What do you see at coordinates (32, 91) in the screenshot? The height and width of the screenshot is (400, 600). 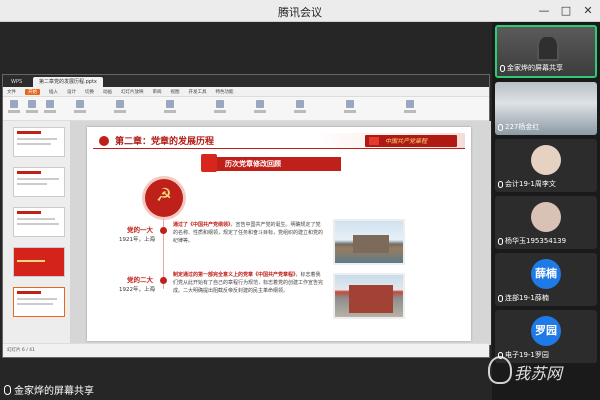 I see `ppt-menu-home: 开始` at bounding box center [32, 91].